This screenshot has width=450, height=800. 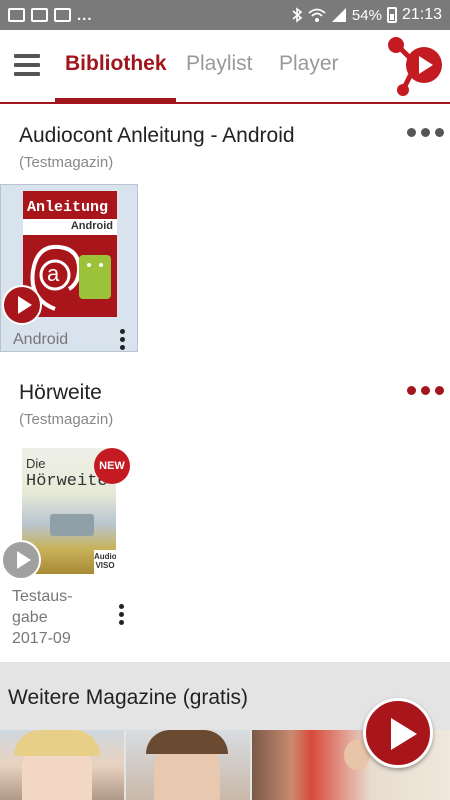 I want to click on cover-title: Die, so click(x=36, y=463).